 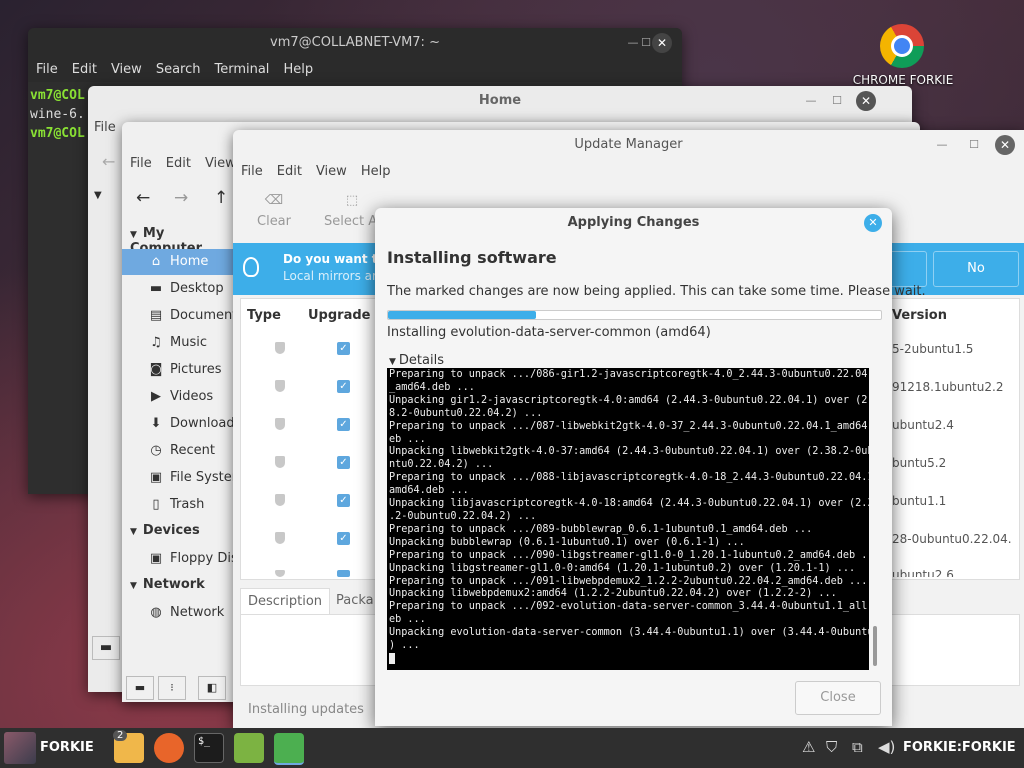 I want to click on version-cell: ubuntu2.6, so click(x=923, y=572).